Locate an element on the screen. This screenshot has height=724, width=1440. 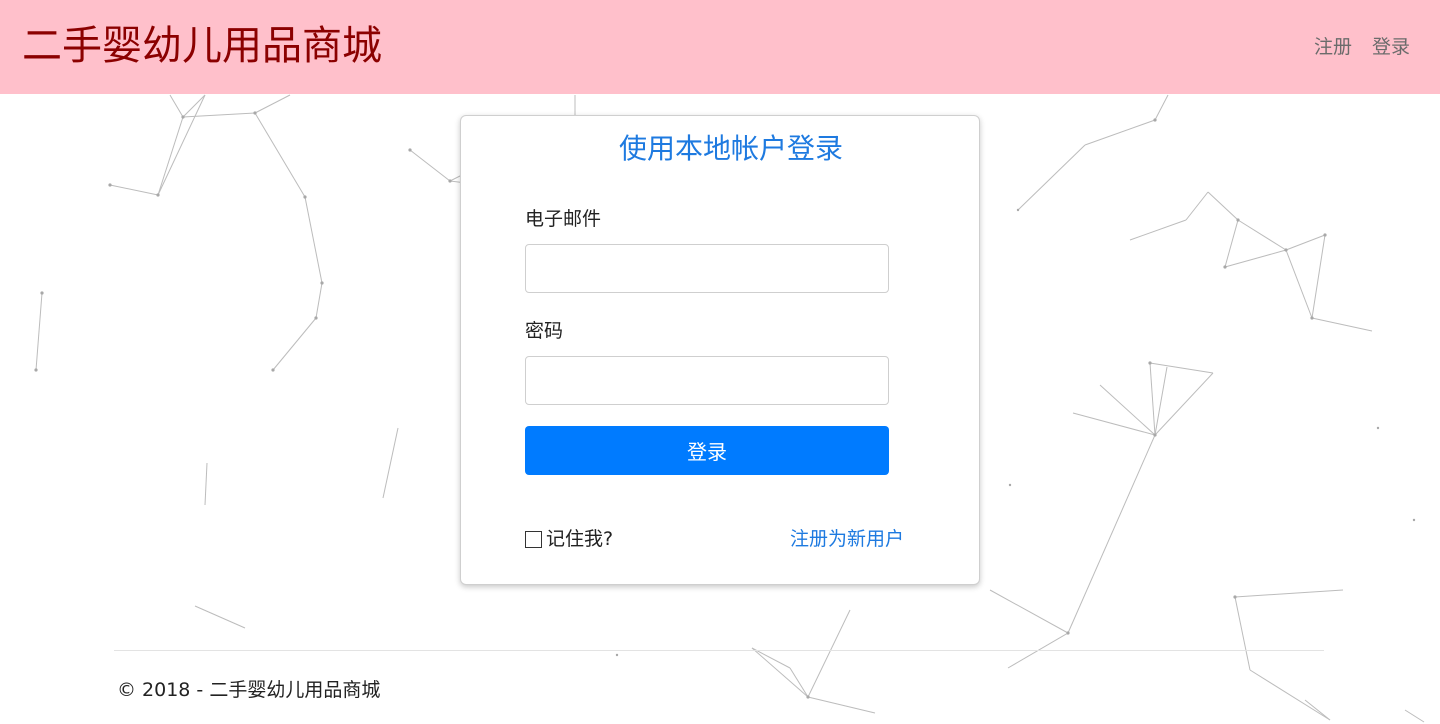
nav-links: 注册 登录 is located at coordinates (1362, 47).